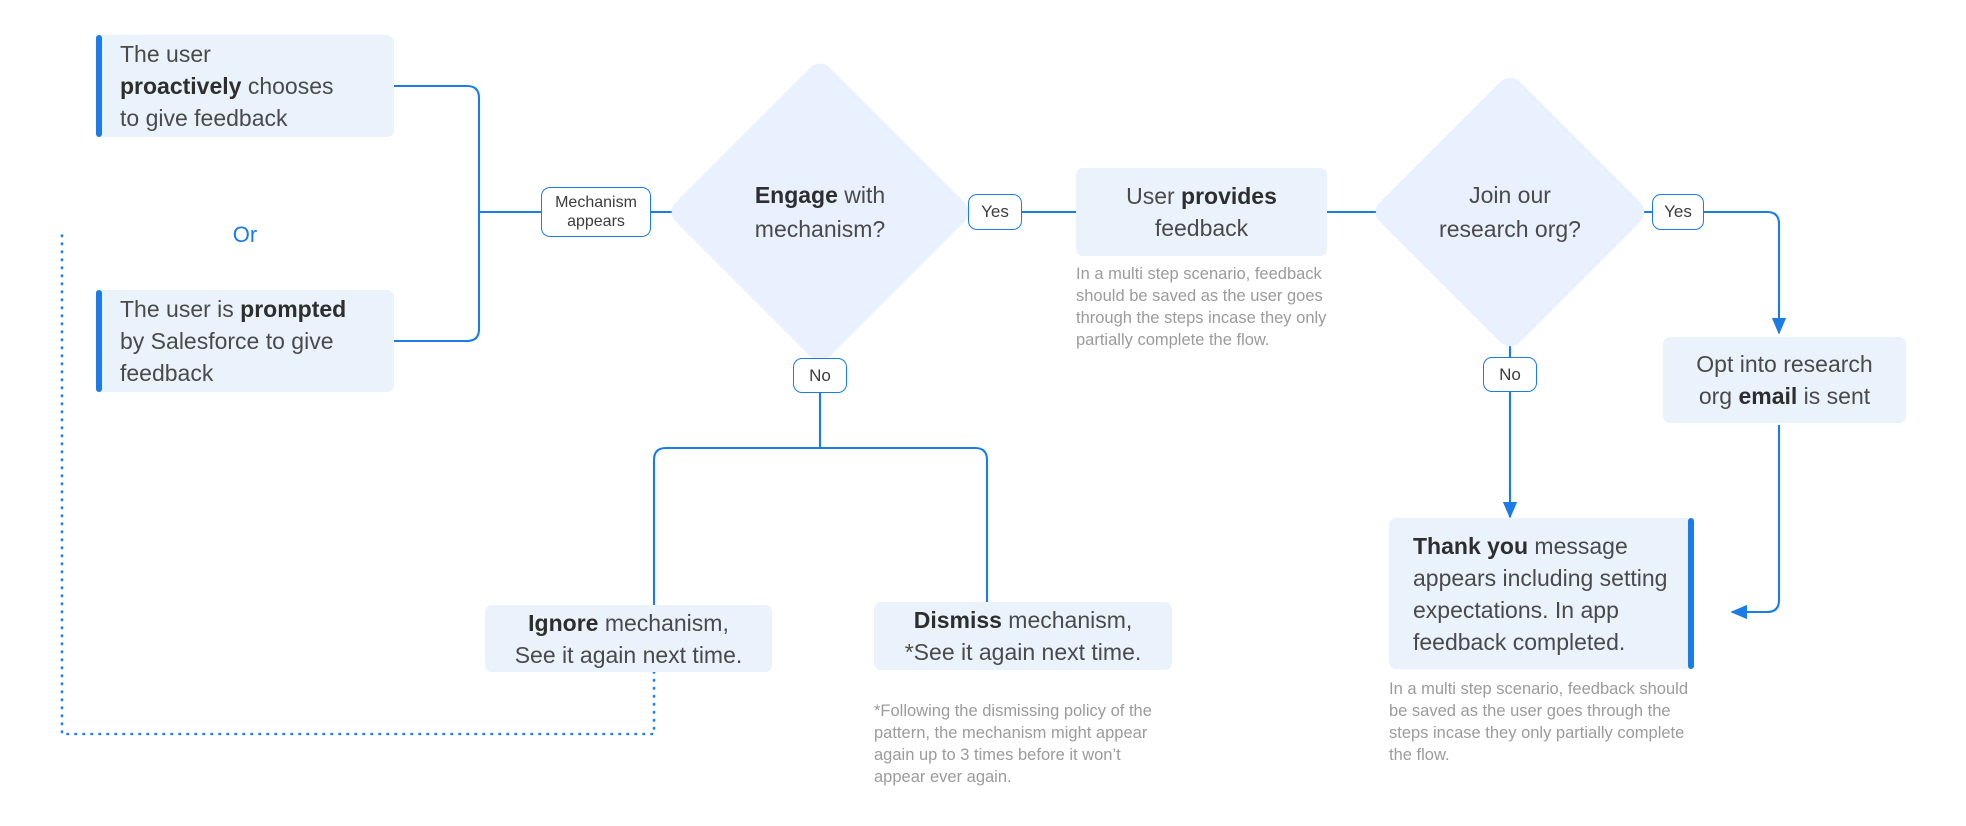 This screenshot has height=826, width=1966. I want to click on decision-engage-bold: Engage, so click(796, 195).